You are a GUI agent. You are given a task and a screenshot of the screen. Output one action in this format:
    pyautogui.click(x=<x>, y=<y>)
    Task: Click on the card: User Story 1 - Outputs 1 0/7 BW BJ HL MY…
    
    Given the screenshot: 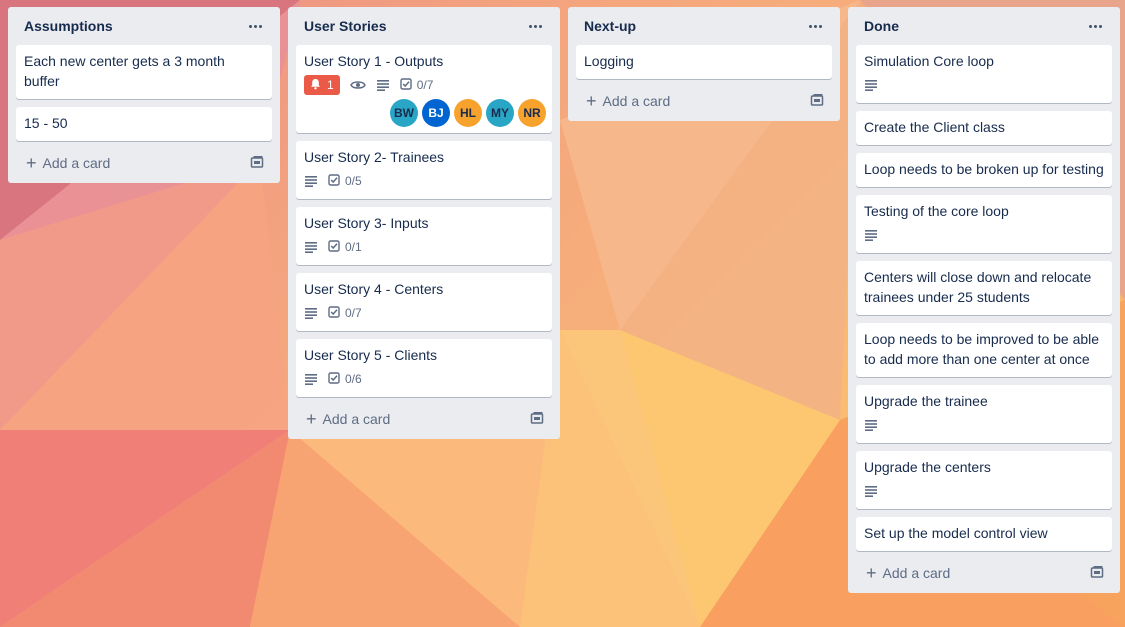 What is the action you would take?
    pyautogui.click(x=424, y=89)
    